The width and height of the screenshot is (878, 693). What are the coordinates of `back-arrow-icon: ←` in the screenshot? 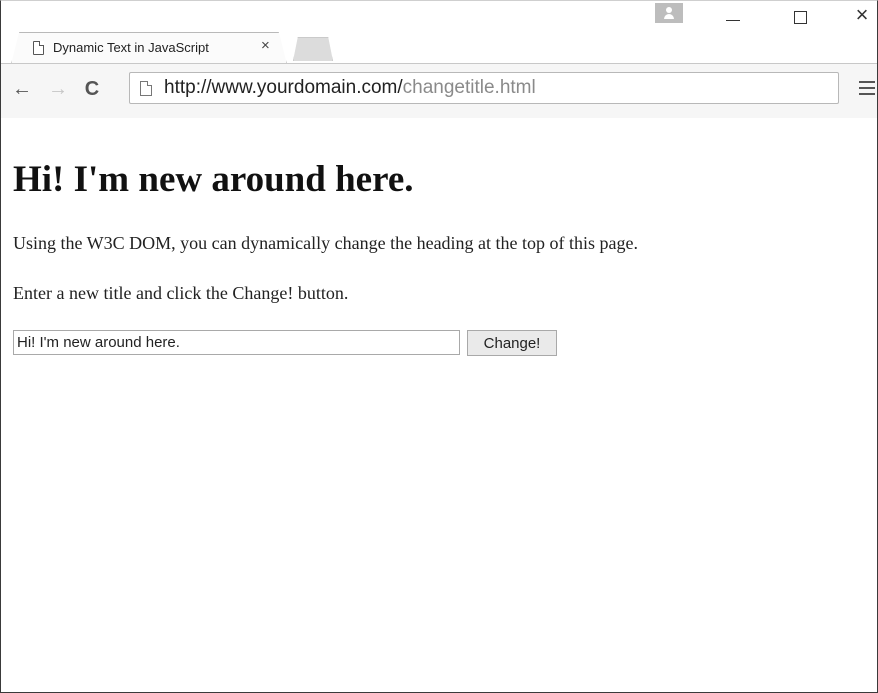 It's located at (22, 89).